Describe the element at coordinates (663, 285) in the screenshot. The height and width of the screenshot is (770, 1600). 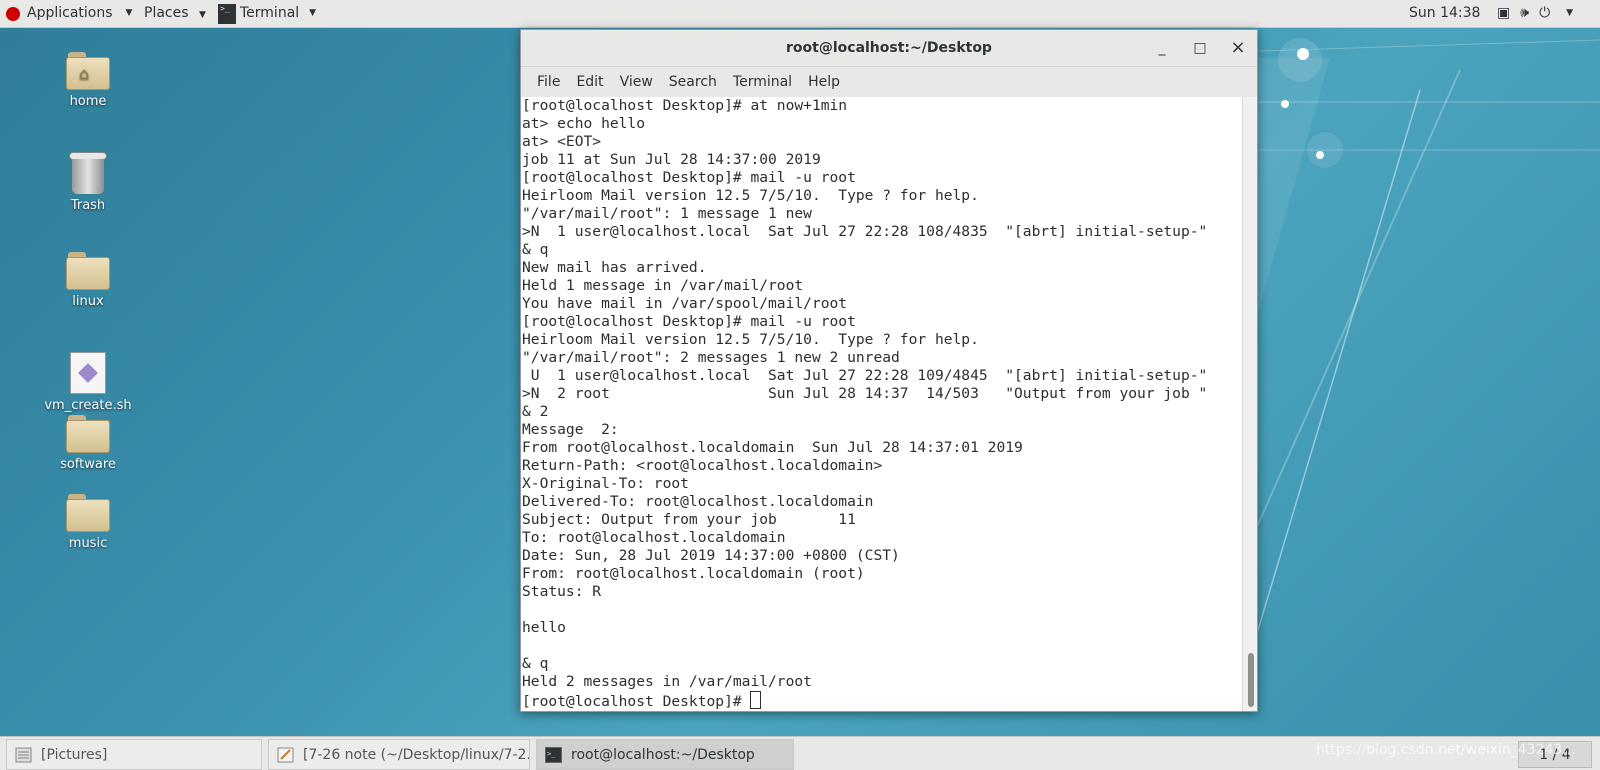
I see `terminal-line: Held 1 message in /var/mail/root` at that location.